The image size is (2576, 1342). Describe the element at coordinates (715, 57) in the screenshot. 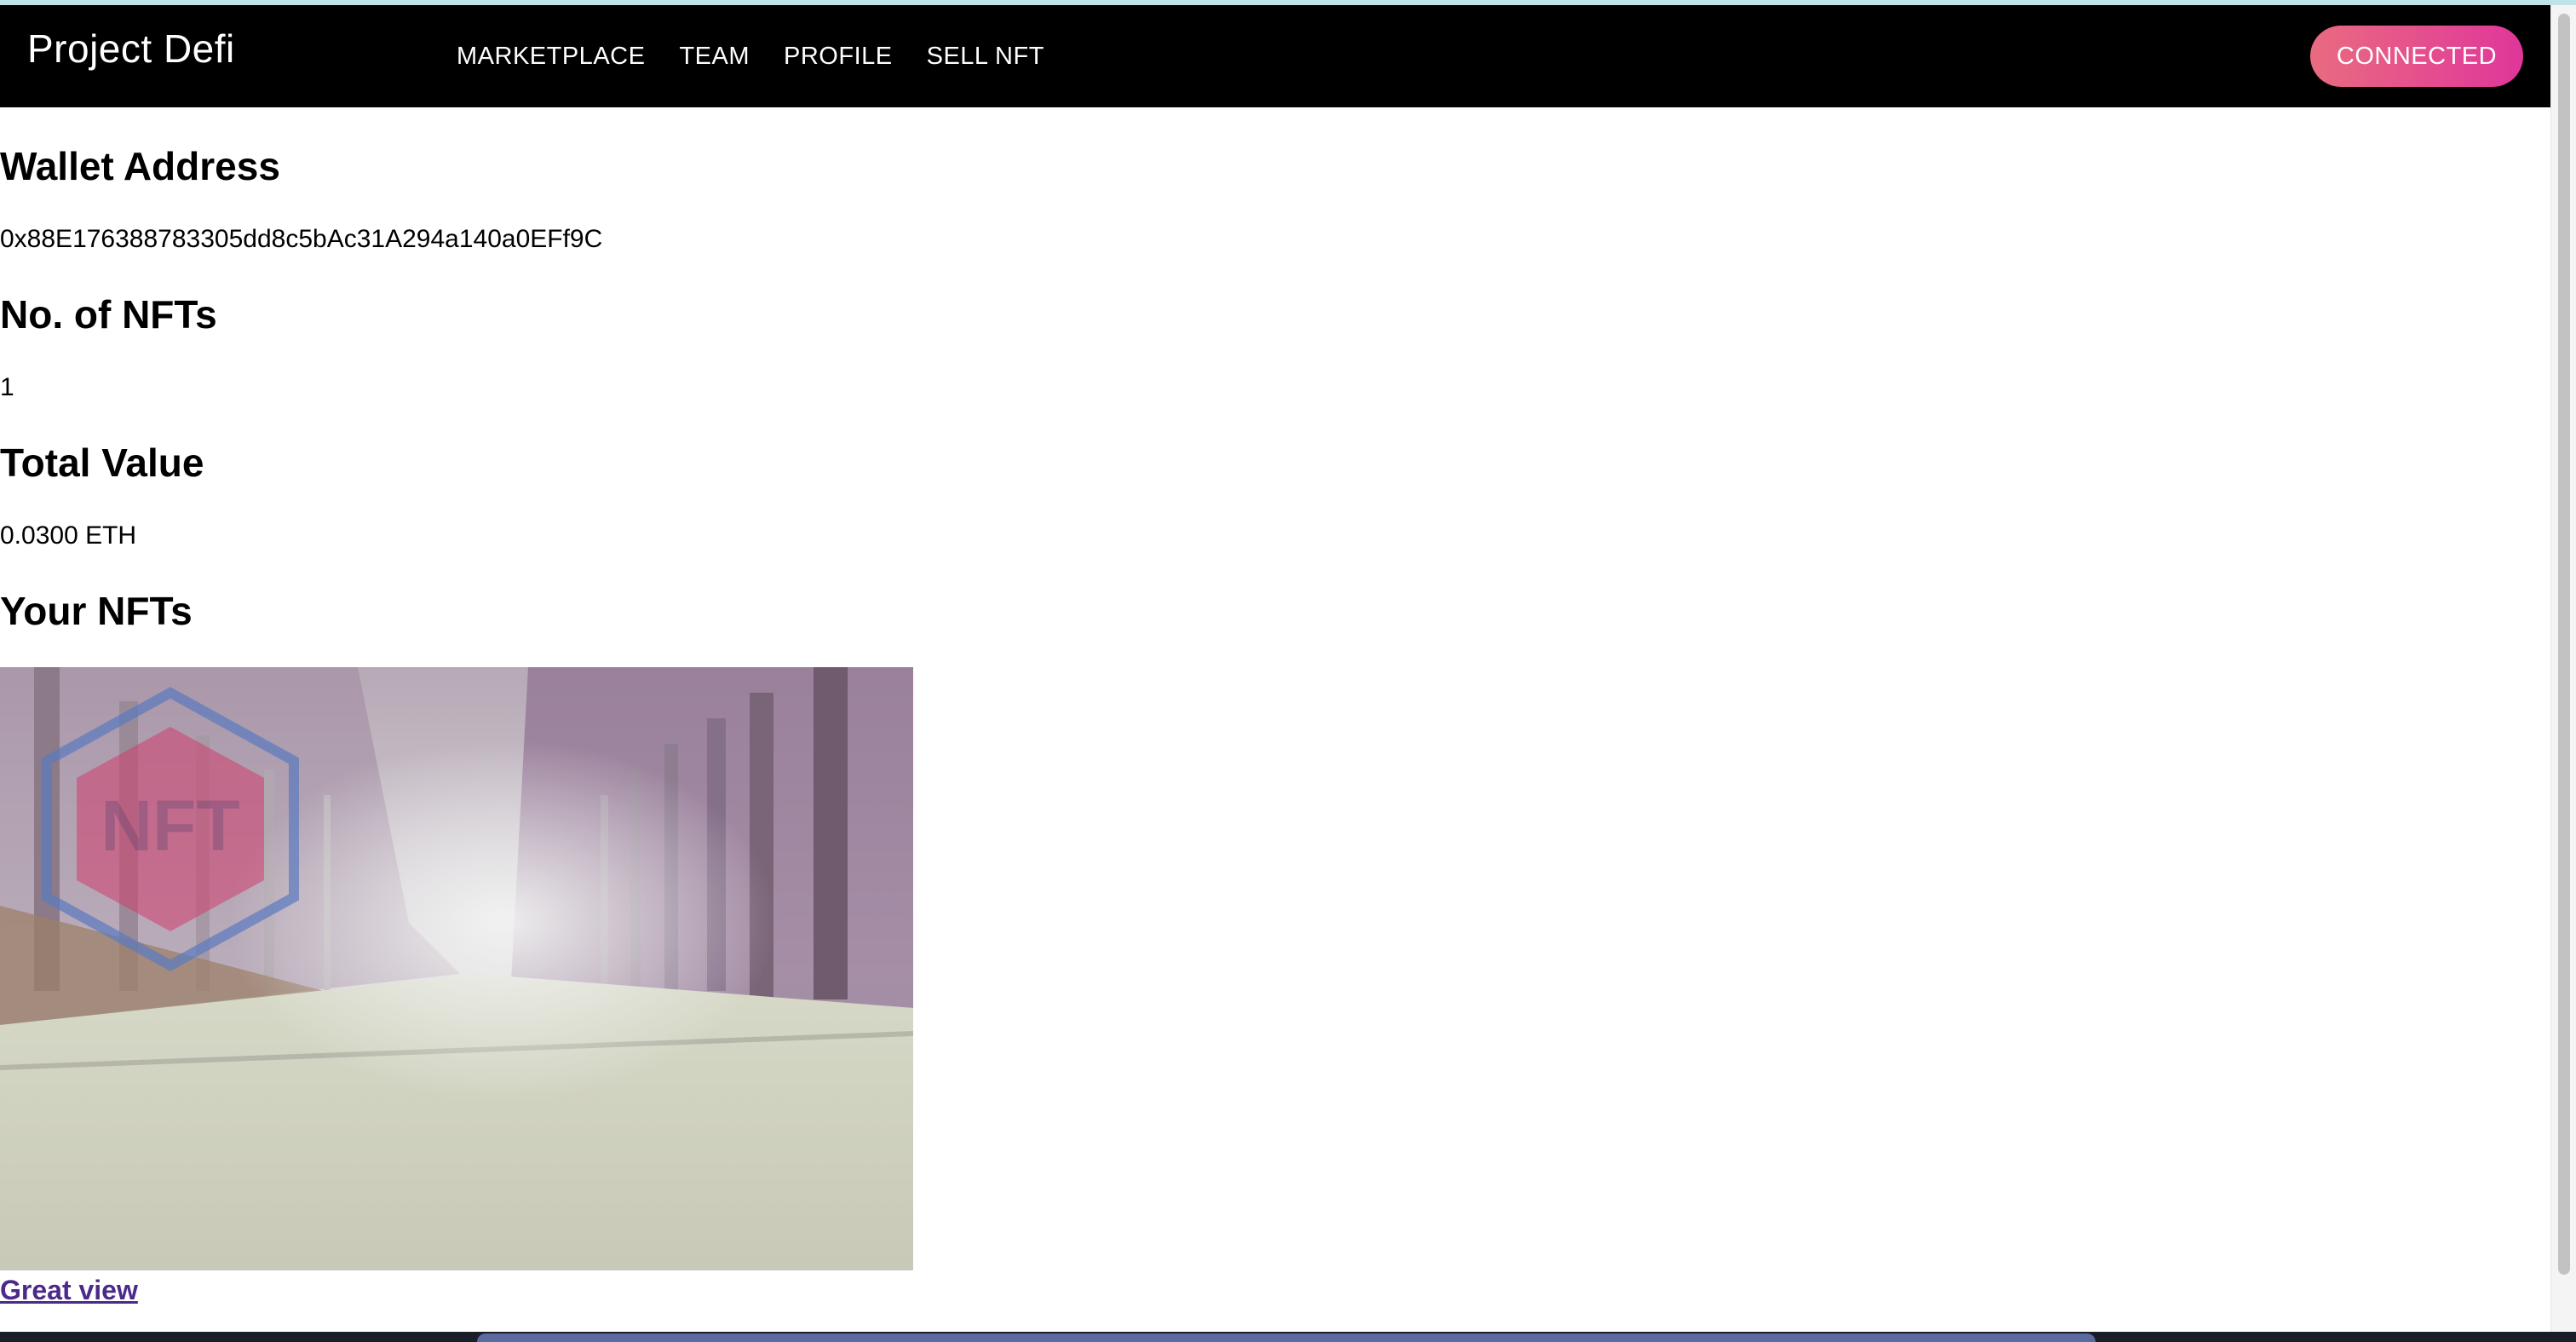

I see `nav-link-team: TEAM` at that location.